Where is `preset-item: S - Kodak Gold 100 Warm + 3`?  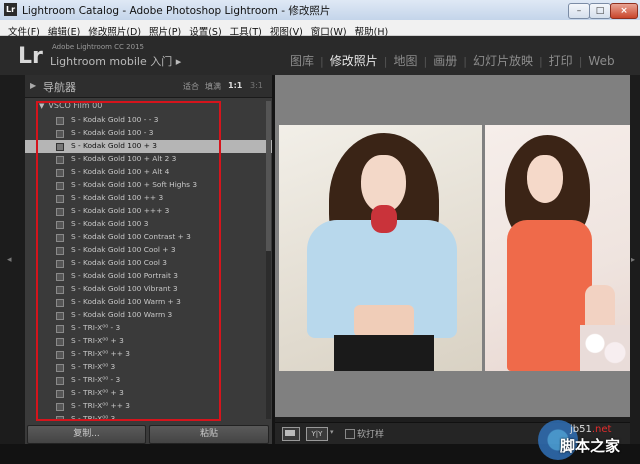 preset-item: S - Kodak Gold 100 Warm + 3 is located at coordinates (148, 302).